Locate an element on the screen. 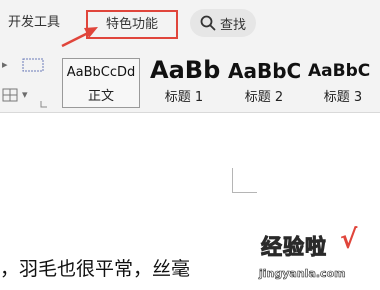 This screenshot has width=380, height=290. search-label: 查找 is located at coordinates (232, 25).